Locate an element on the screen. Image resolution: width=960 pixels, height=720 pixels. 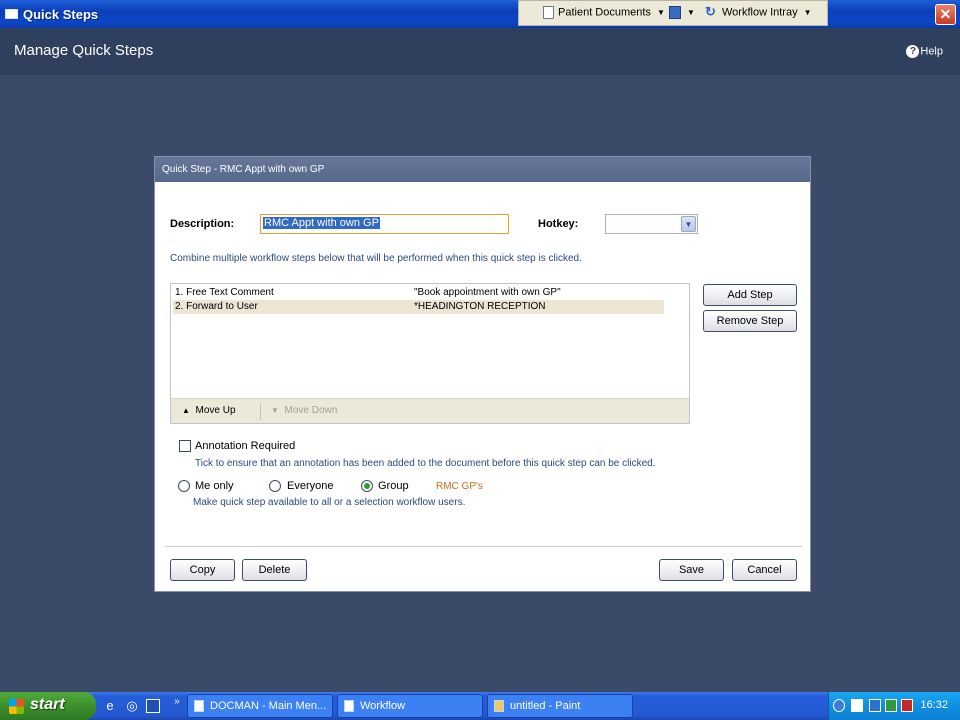
app-icon is located at coordinates (675, 12).